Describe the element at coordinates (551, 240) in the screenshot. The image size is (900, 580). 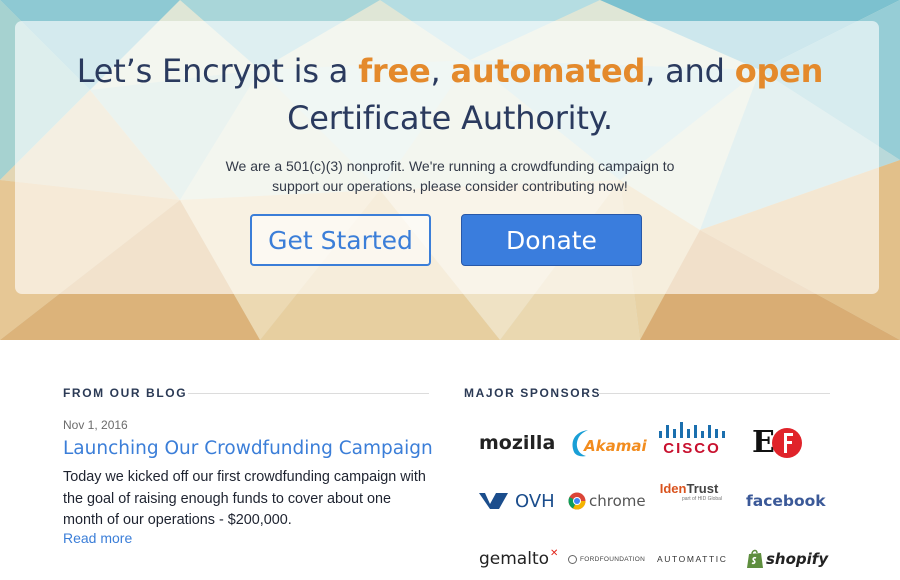
I see `donate-button: Donate` at that location.